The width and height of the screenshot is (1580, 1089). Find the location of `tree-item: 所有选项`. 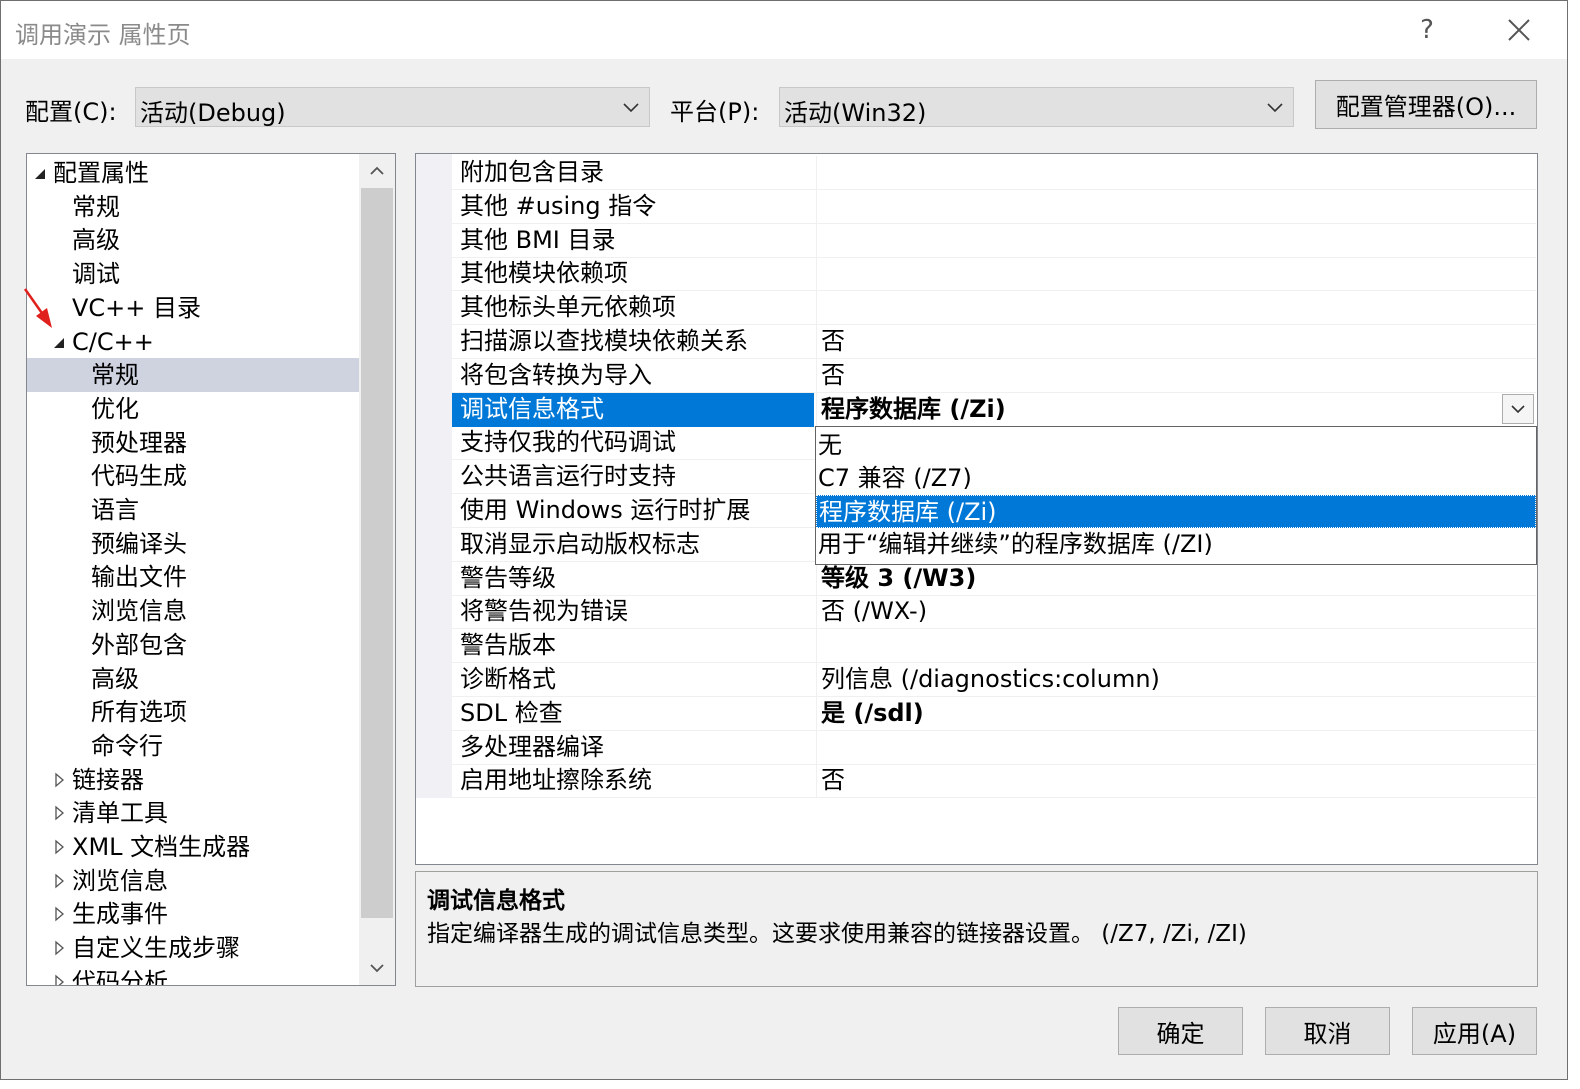

tree-item: 所有选项 is located at coordinates (193, 712).